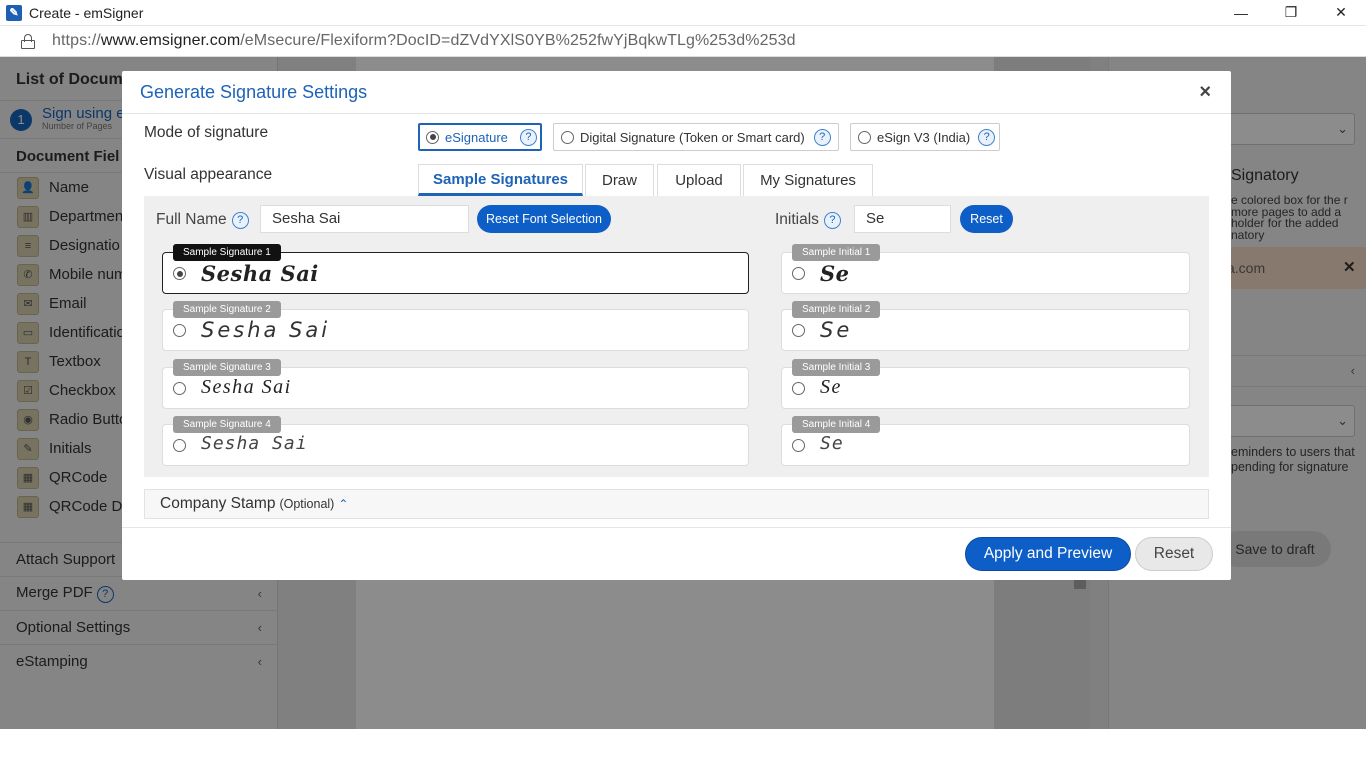 Image resolution: width=1366 pixels, height=768 pixels. What do you see at coordinates (808, 180) in the screenshot?
I see `tab-my-signatures: My Signatures` at bounding box center [808, 180].